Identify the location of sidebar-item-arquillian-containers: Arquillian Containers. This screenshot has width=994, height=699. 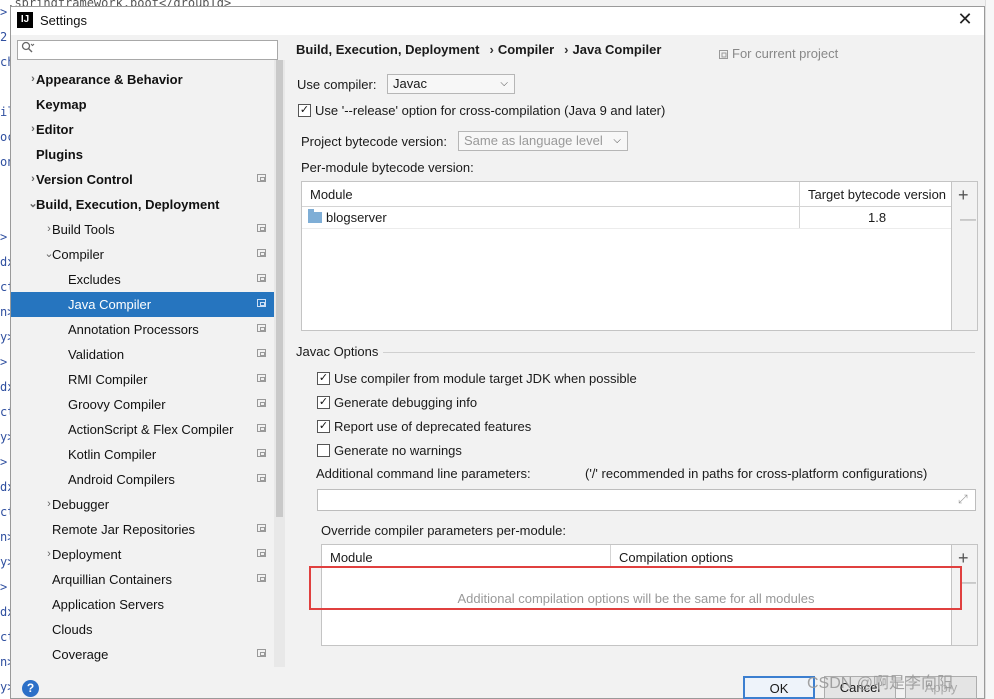
(148, 579).